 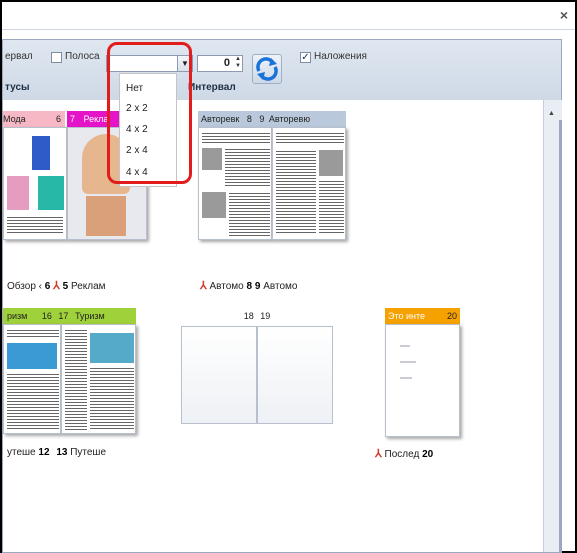 I want to click on caption-number: 9, so click(x=257, y=286).